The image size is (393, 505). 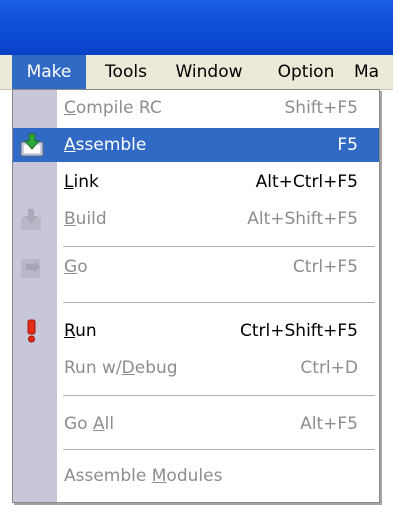 I want to click on menu-bar: Make Tools Window Option Ma, so click(x=196, y=72).